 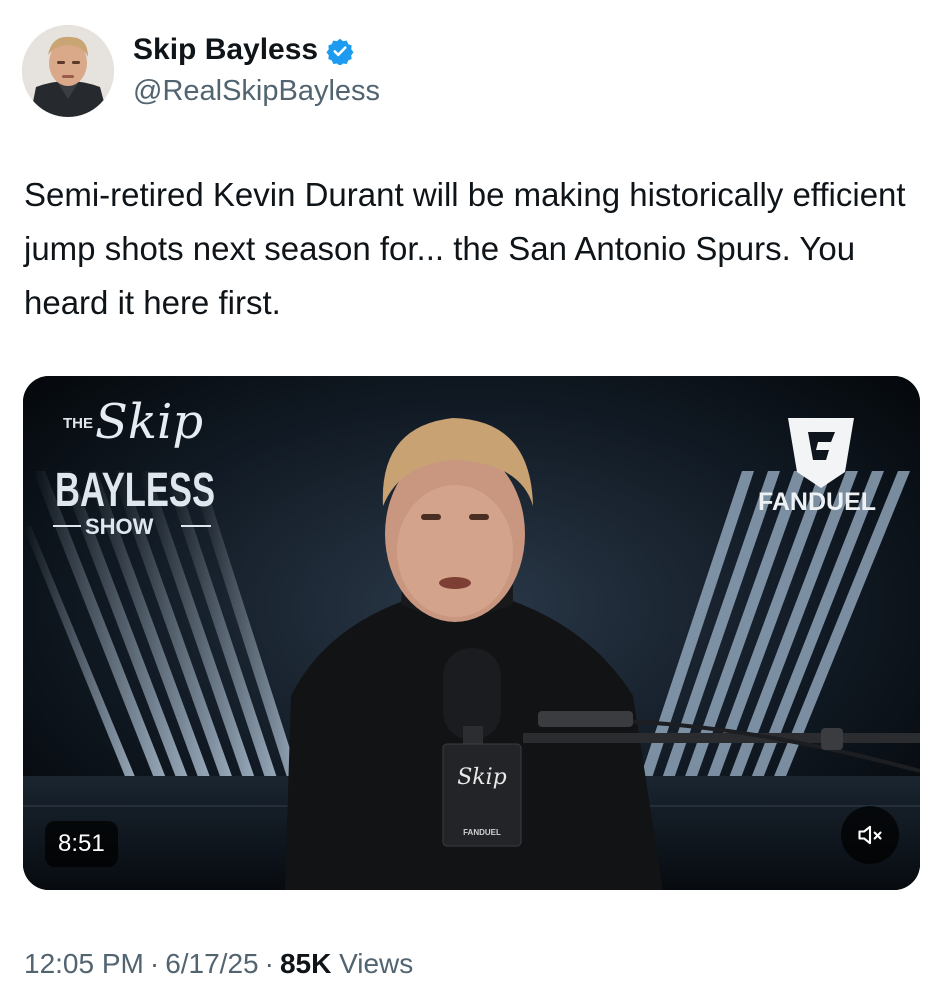 What do you see at coordinates (340, 51) in the screenshot?
I see `verified-badge-icon` at bounding box center [340, 51].